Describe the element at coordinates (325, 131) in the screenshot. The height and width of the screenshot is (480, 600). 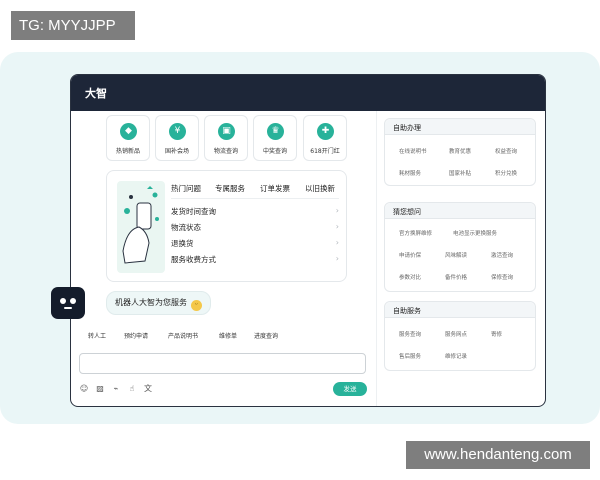
I see `gift-icon: ✚` at that location.